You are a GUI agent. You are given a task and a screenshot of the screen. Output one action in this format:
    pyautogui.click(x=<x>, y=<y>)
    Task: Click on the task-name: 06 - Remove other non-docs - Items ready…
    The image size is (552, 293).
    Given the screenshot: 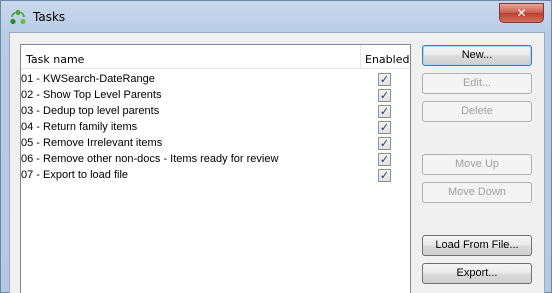 What is the action you would take?
    pyautogui.click(x=150, y=159)
    